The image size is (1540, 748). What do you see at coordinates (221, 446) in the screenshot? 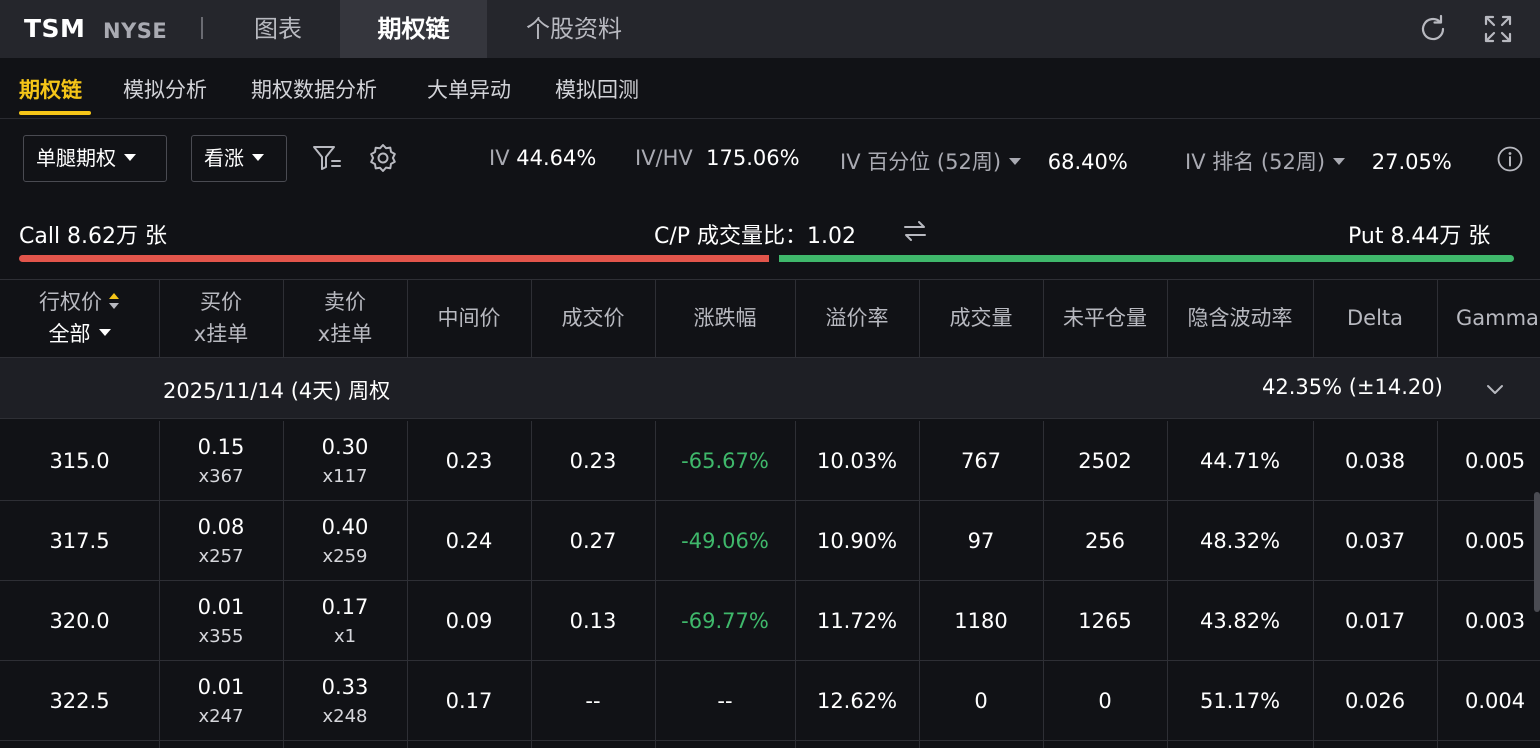
I see `bid-price: 0.15` at bounding box center [221, 446].